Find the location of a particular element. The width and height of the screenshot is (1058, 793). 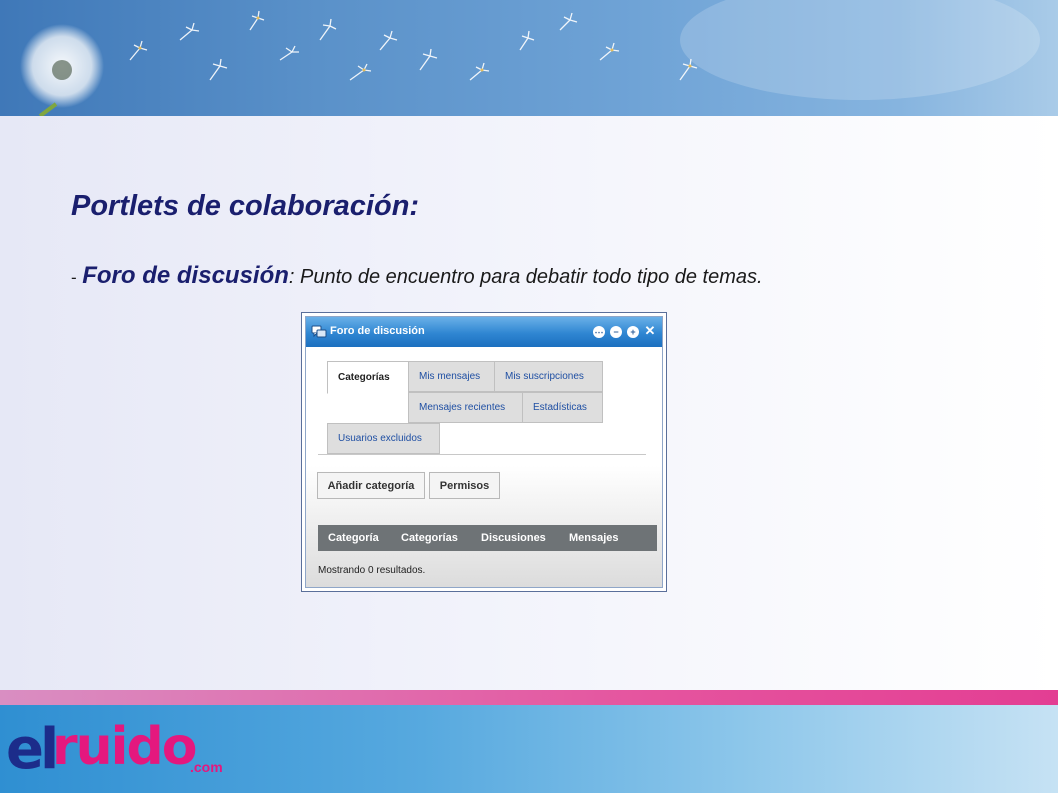

tab-mensajes-recientes: Mensajes recientes is located at coordinates (465, 407).